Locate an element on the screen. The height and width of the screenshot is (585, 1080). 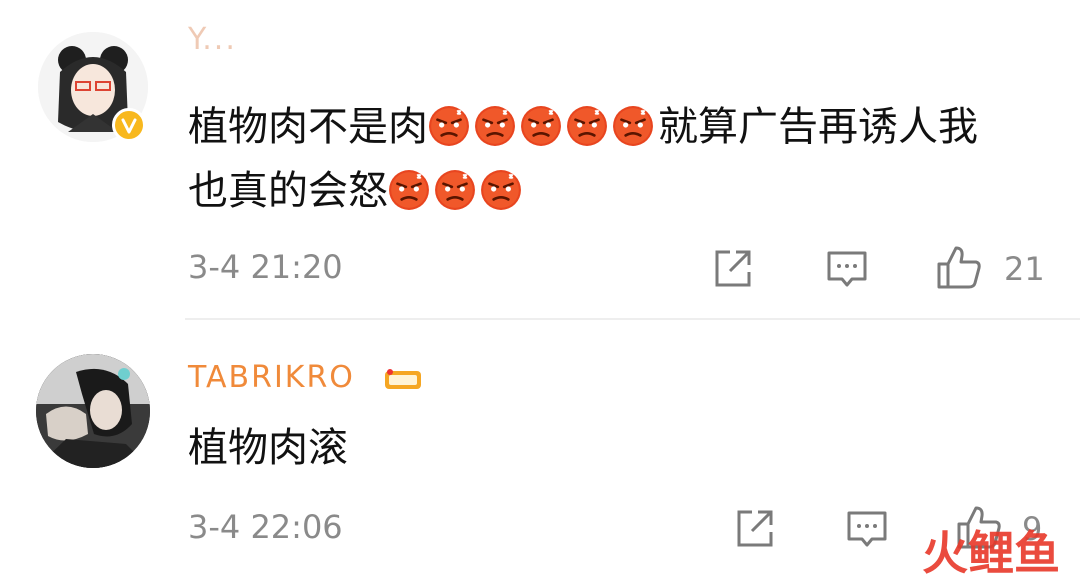
like-button is located at coordinates (959, 267).